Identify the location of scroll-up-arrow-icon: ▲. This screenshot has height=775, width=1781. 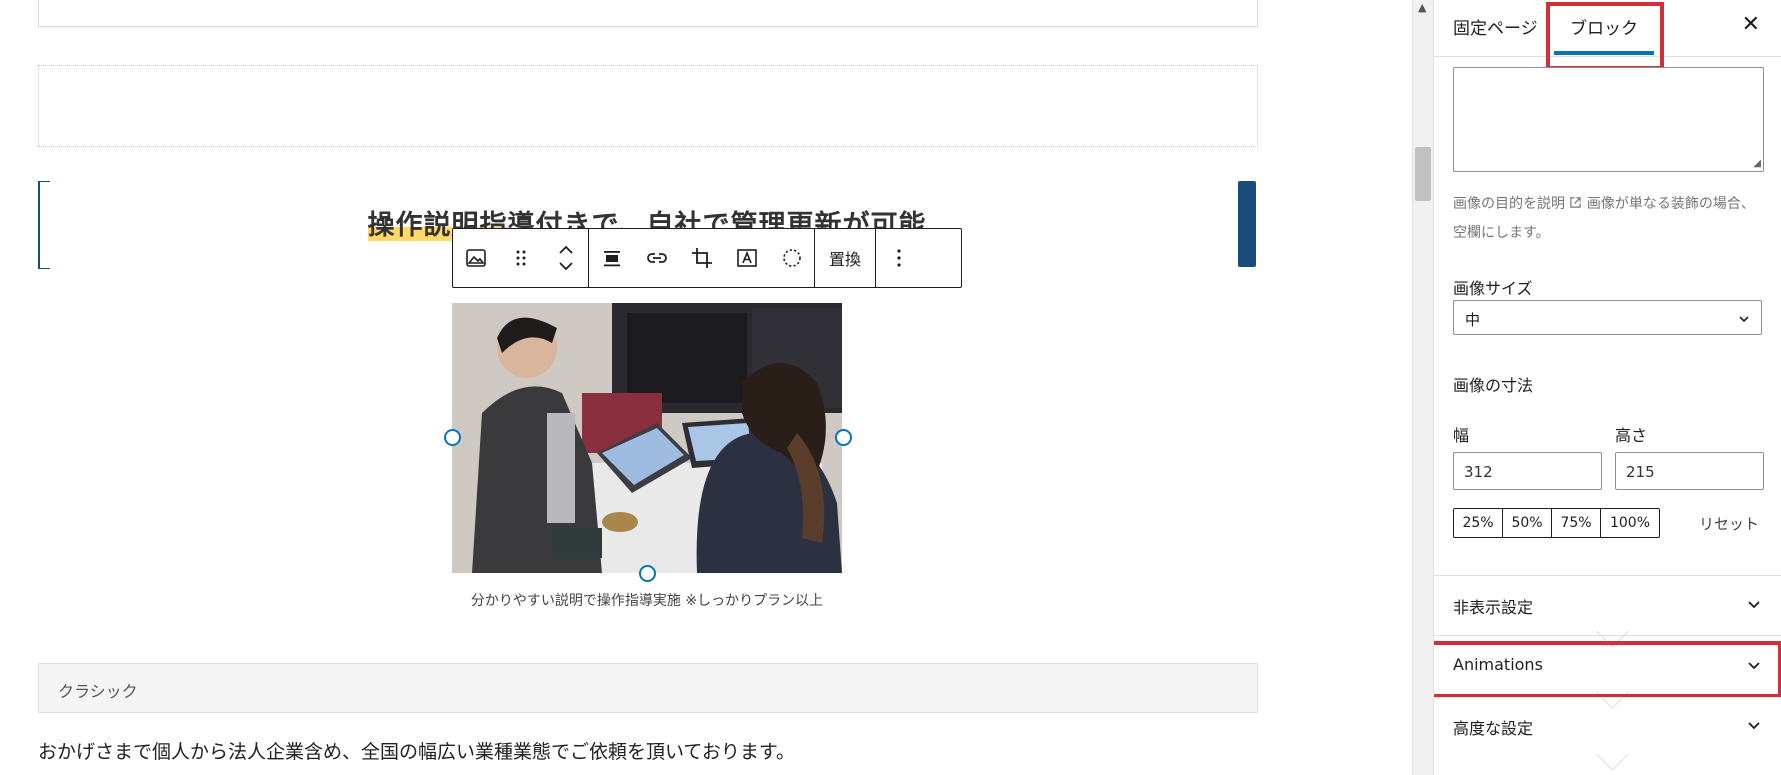
(1422, 7).